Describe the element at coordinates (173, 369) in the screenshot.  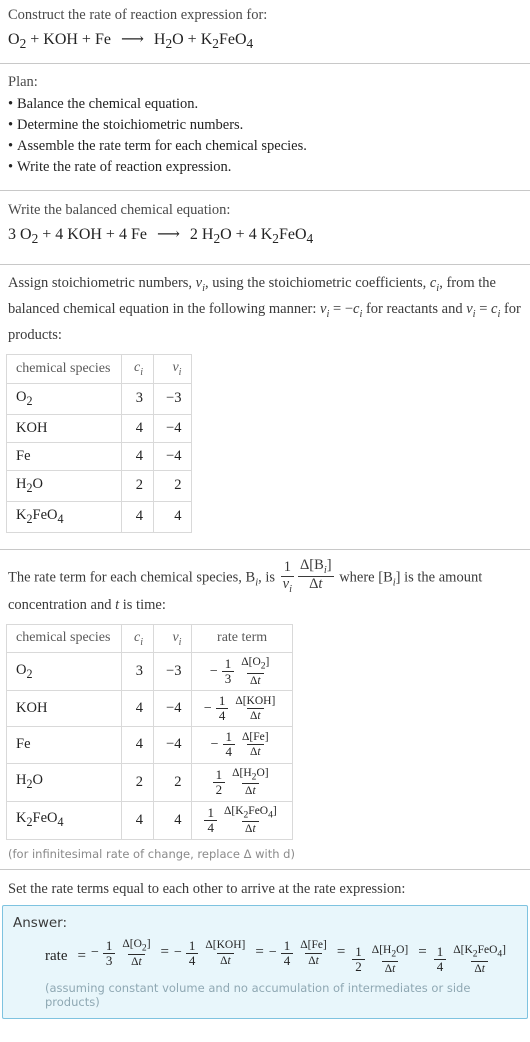
I see `column-header-nu: νi` at that location.